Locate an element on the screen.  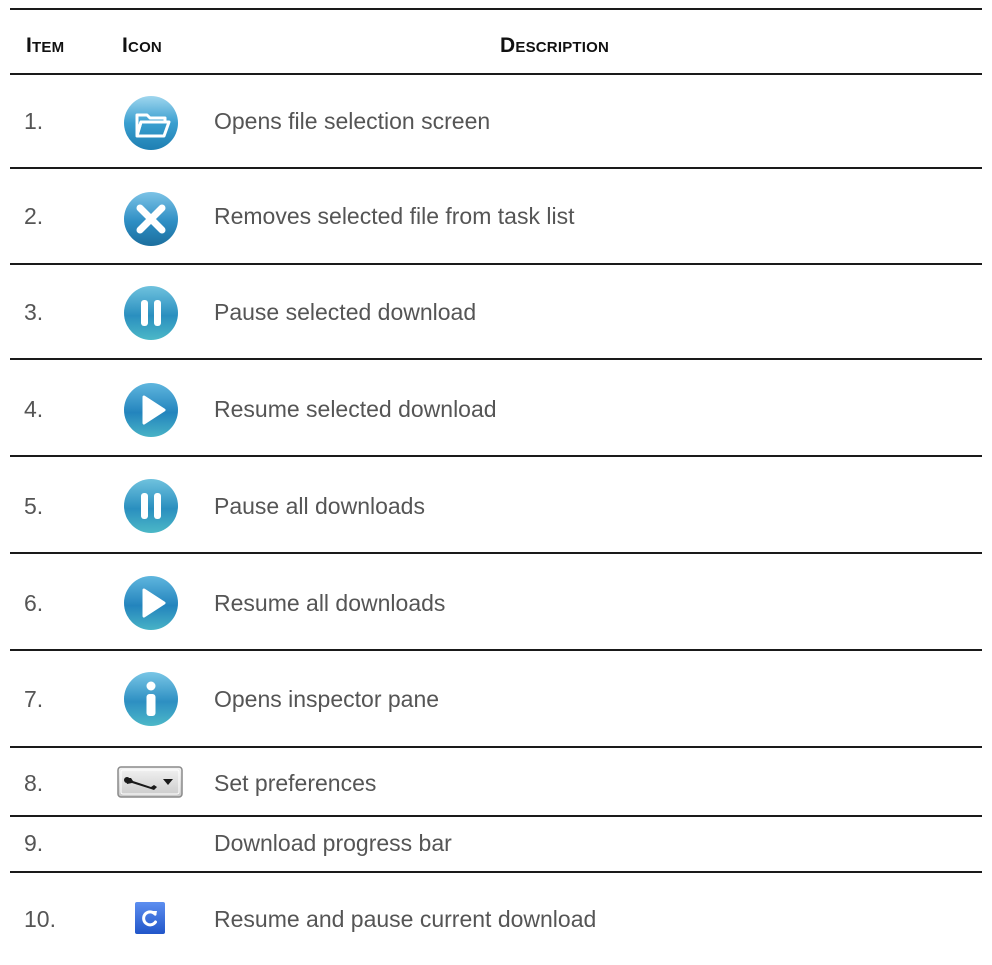
info-icon is located at coordinates (151, 699).